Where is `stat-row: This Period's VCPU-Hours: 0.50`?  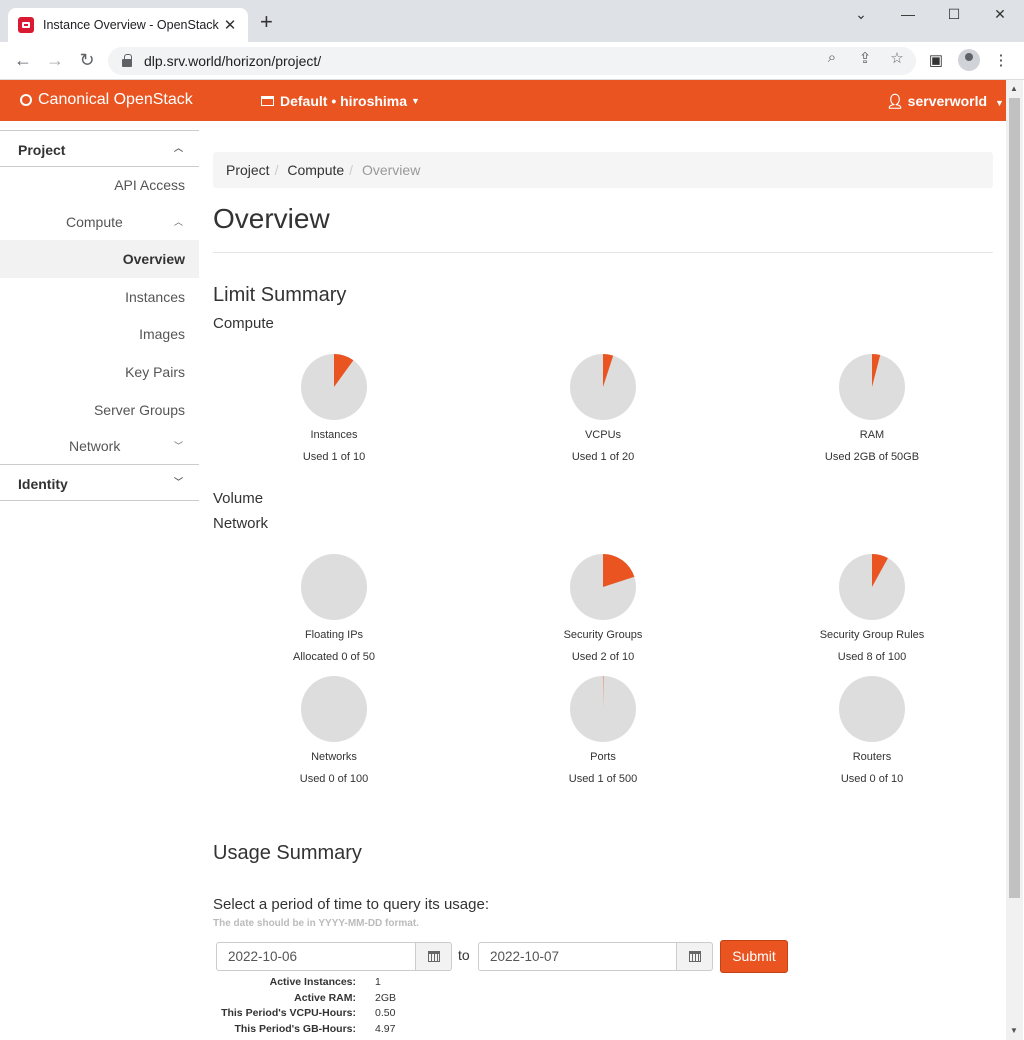 stat-row: This Period's VCPU-Hours: 0.50 is located at coordinates (304, 1014).